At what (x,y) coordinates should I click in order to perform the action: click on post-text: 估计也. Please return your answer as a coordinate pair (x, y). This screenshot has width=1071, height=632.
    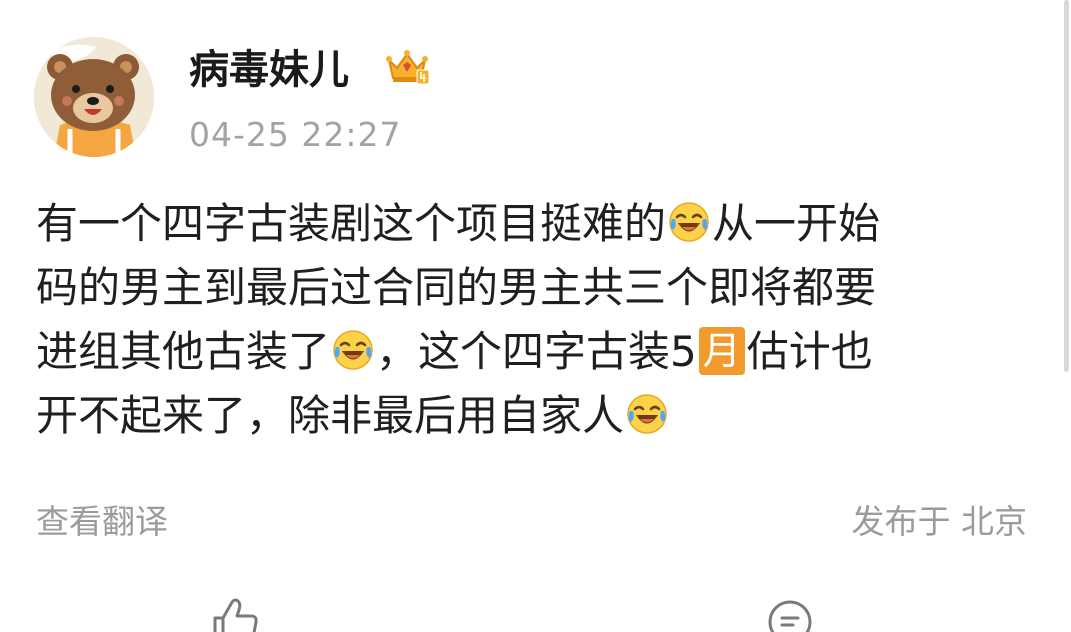
    Looking at the image, I should click on (809, 351).